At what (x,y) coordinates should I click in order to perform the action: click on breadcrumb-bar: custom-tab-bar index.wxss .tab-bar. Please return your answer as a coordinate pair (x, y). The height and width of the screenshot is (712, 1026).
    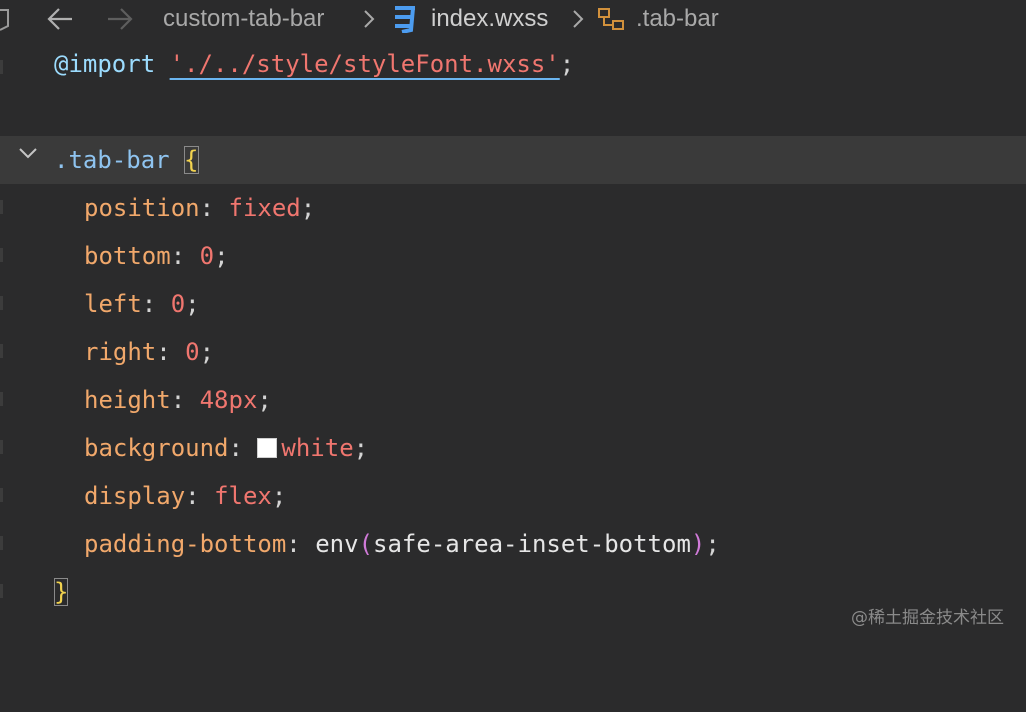
    Looking at the image, I should click on (513, 19).